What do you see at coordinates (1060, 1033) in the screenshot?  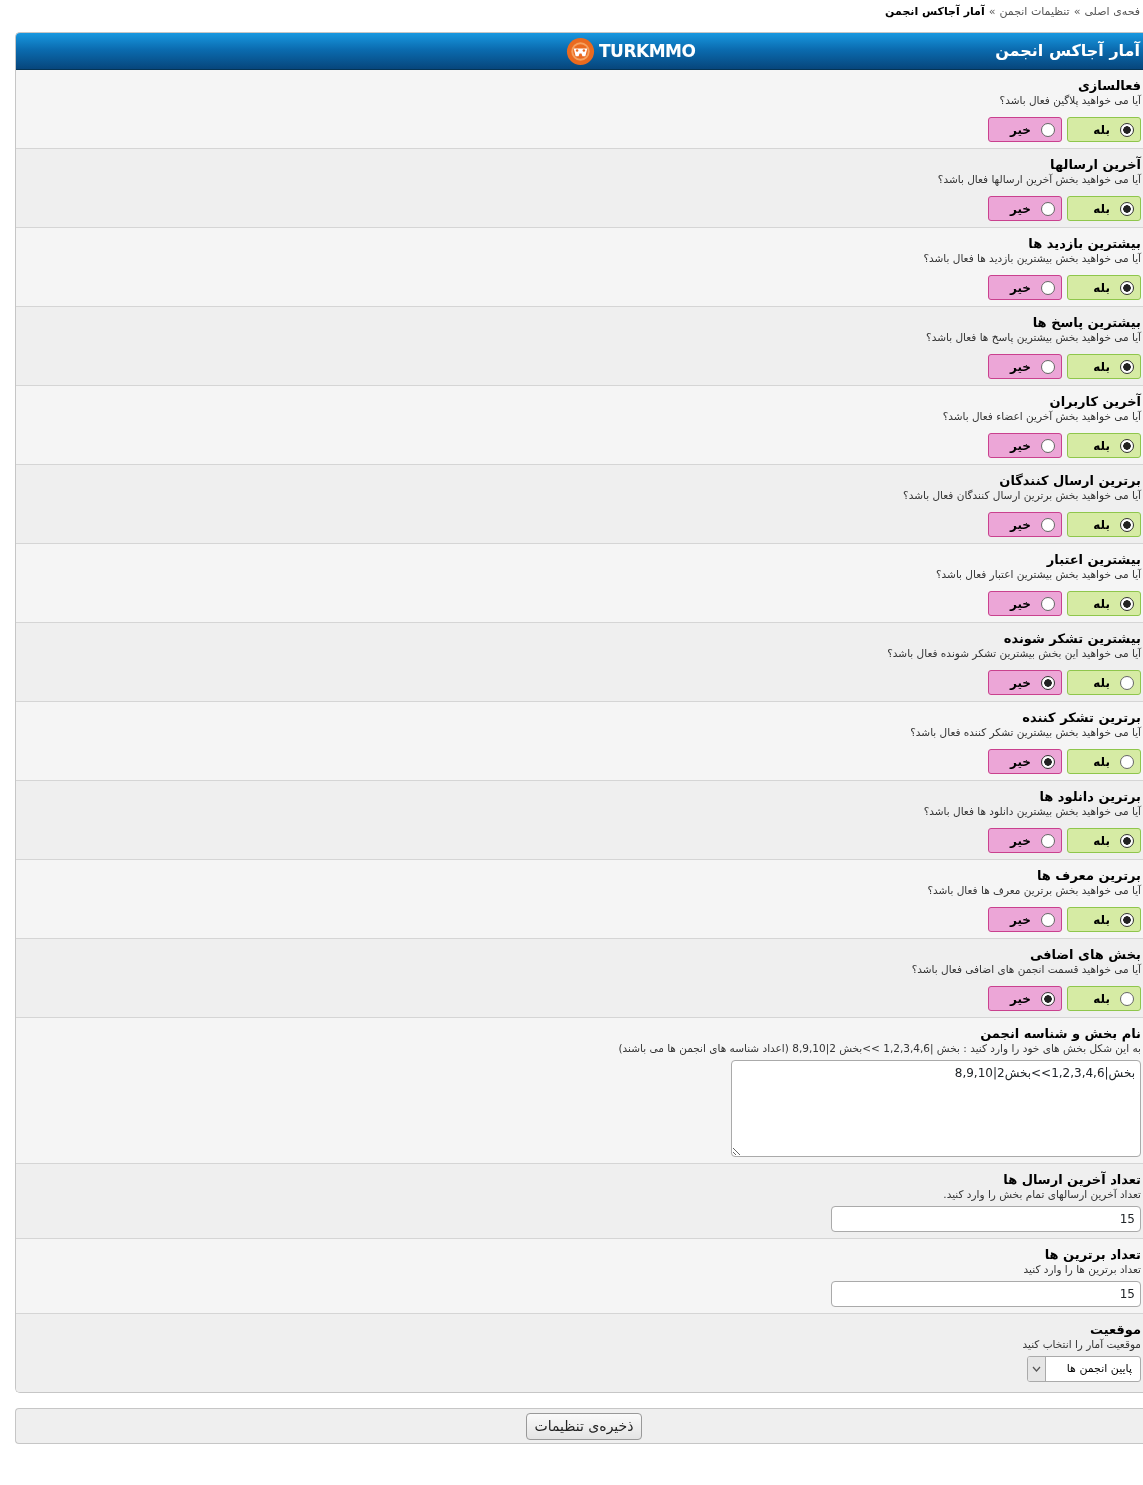 I see `setting-title: نام بخش و شناسه انجمن` at bounding box center [1060, 1033].